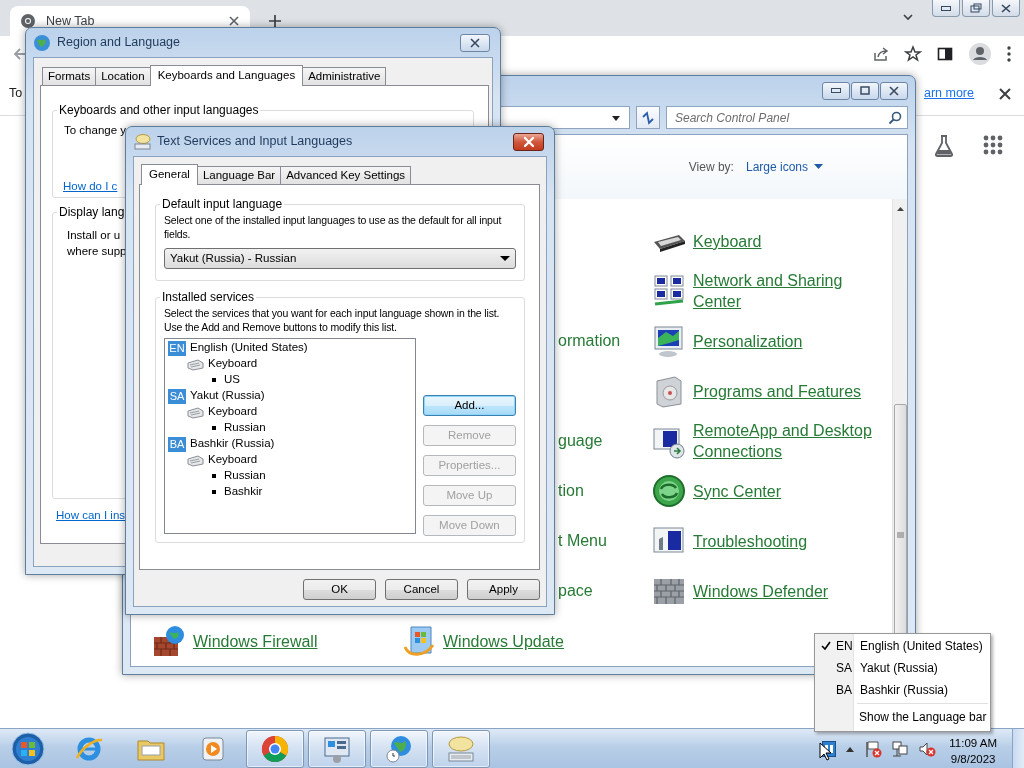  What do you see at coordinates (792, 291) in the screenshot?
I see `control-panel-item: Network and Sharing Center` at bounding box center [792, 291].